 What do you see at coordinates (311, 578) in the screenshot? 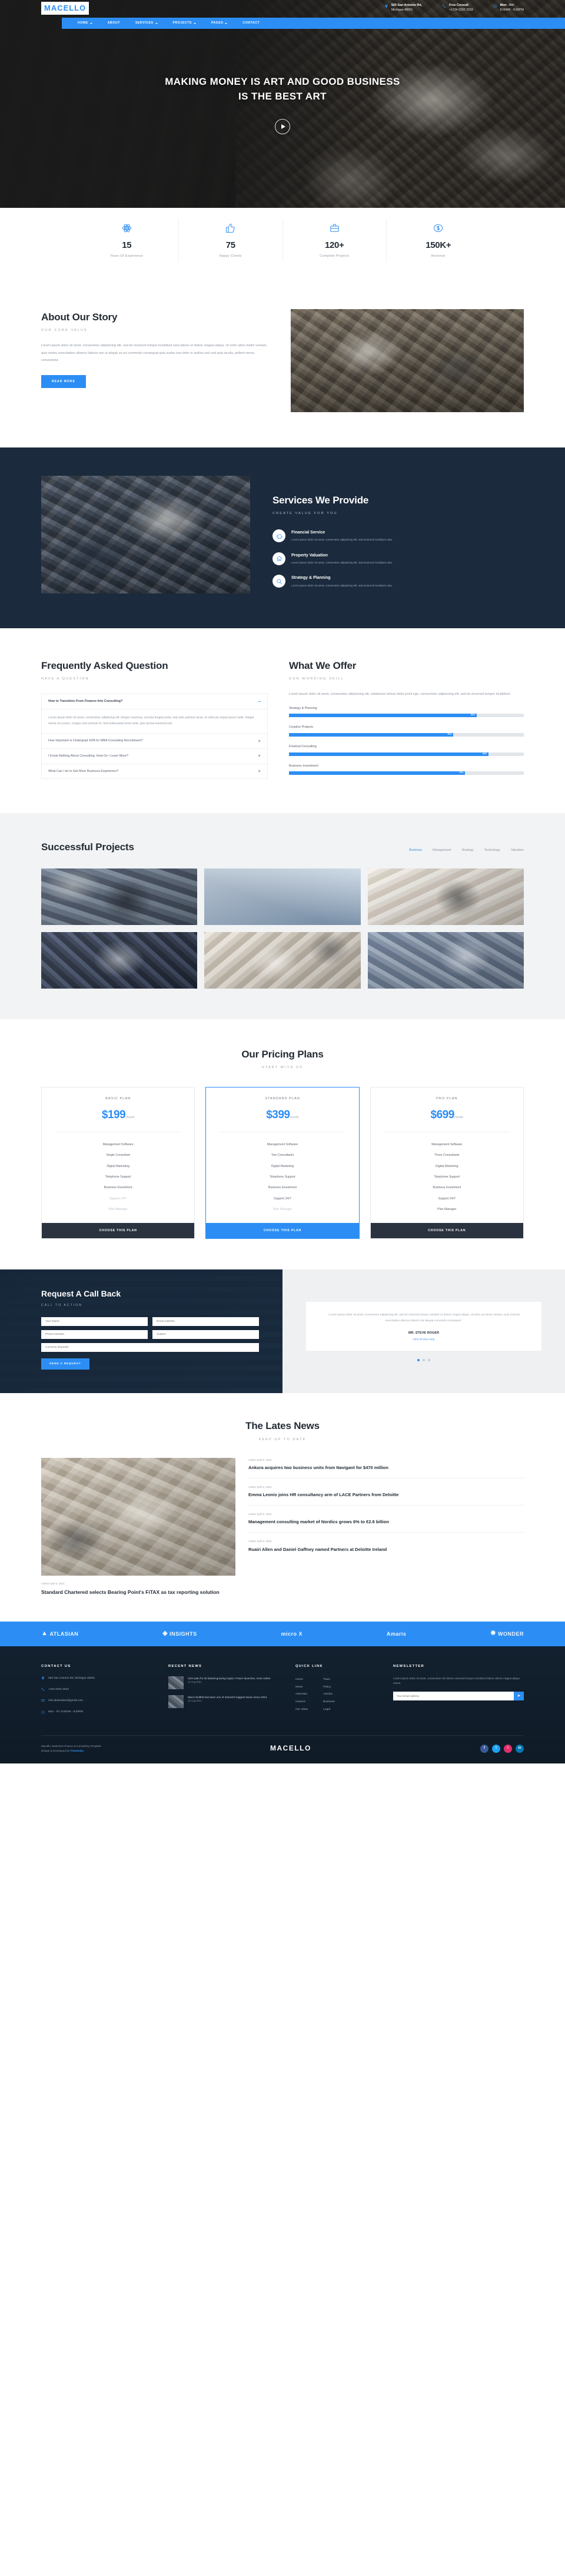
I see `service-name: Strategy & Planning` at bounding box center [311, 578].